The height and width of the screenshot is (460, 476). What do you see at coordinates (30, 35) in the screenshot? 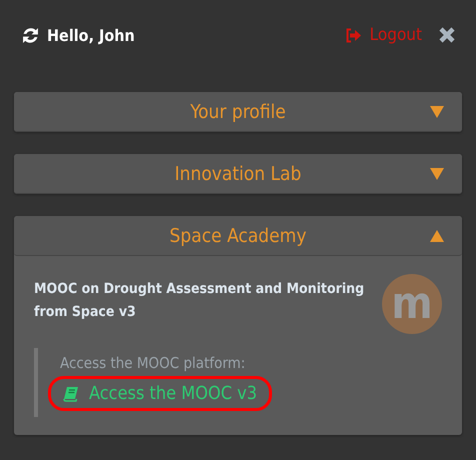
I see `refresh-icon` at bounding box center [30, 35].